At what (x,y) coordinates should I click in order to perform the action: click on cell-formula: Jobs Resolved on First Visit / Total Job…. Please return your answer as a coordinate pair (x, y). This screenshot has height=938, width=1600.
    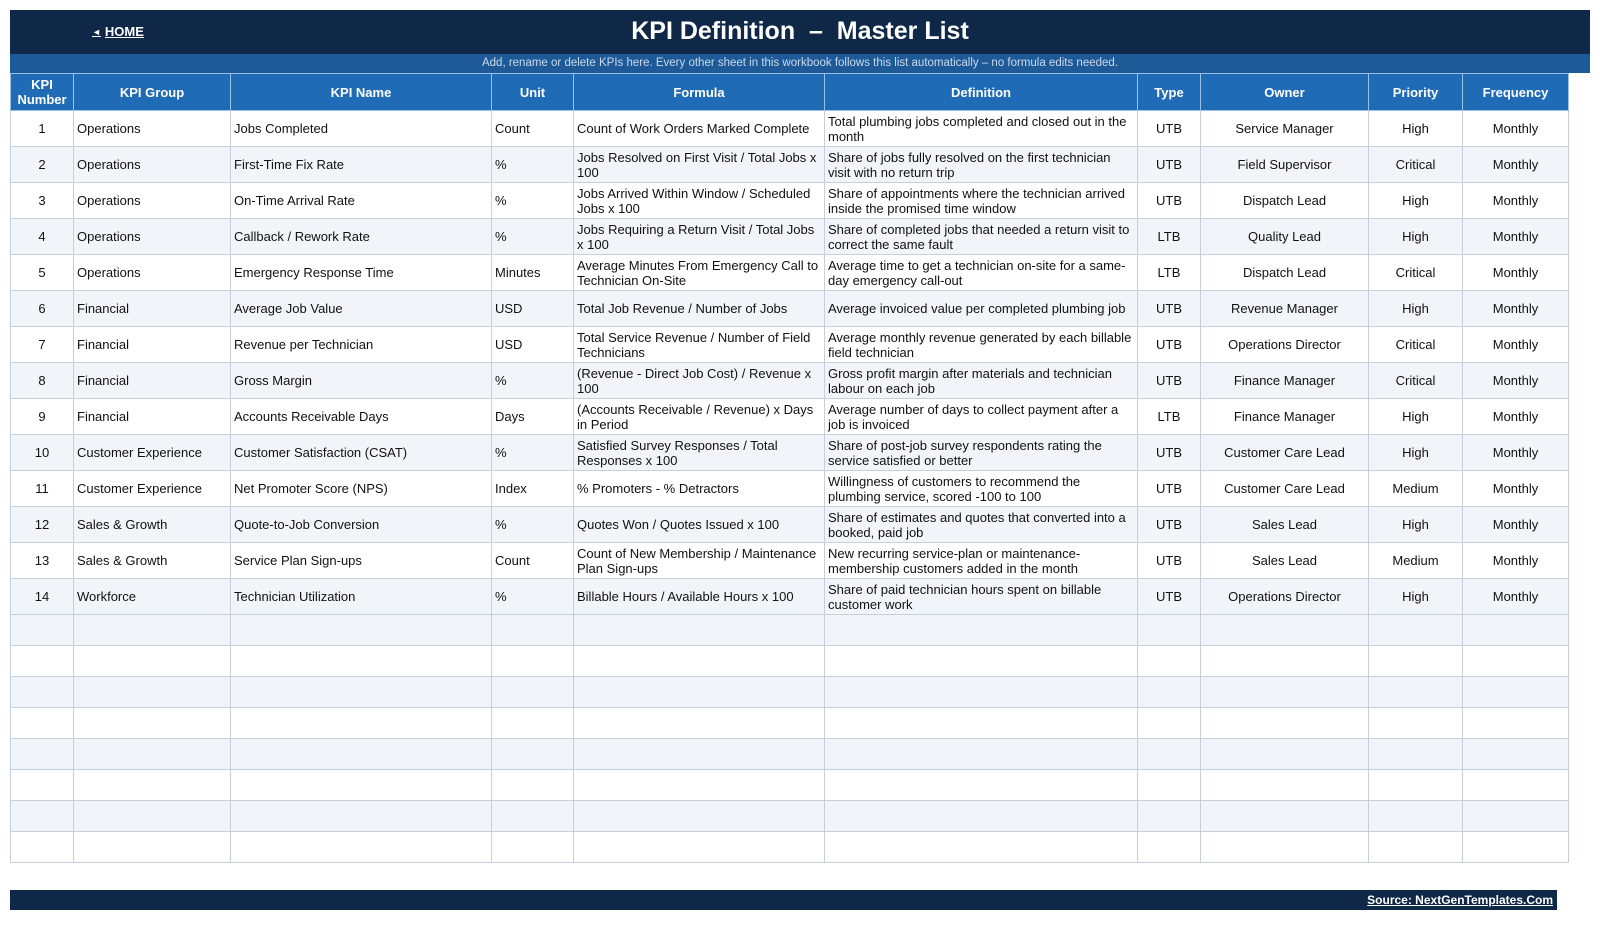
    Looking at the image, I should click on (699, 164).